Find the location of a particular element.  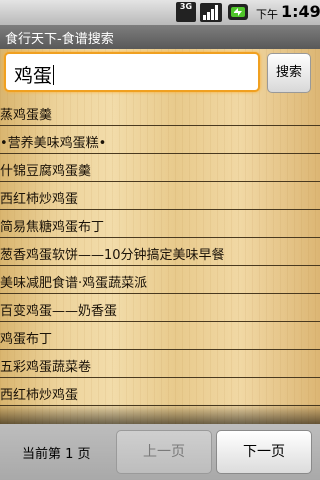

title-bar: 食行天下-食谱搜索 is located at coordinates (160, 37).